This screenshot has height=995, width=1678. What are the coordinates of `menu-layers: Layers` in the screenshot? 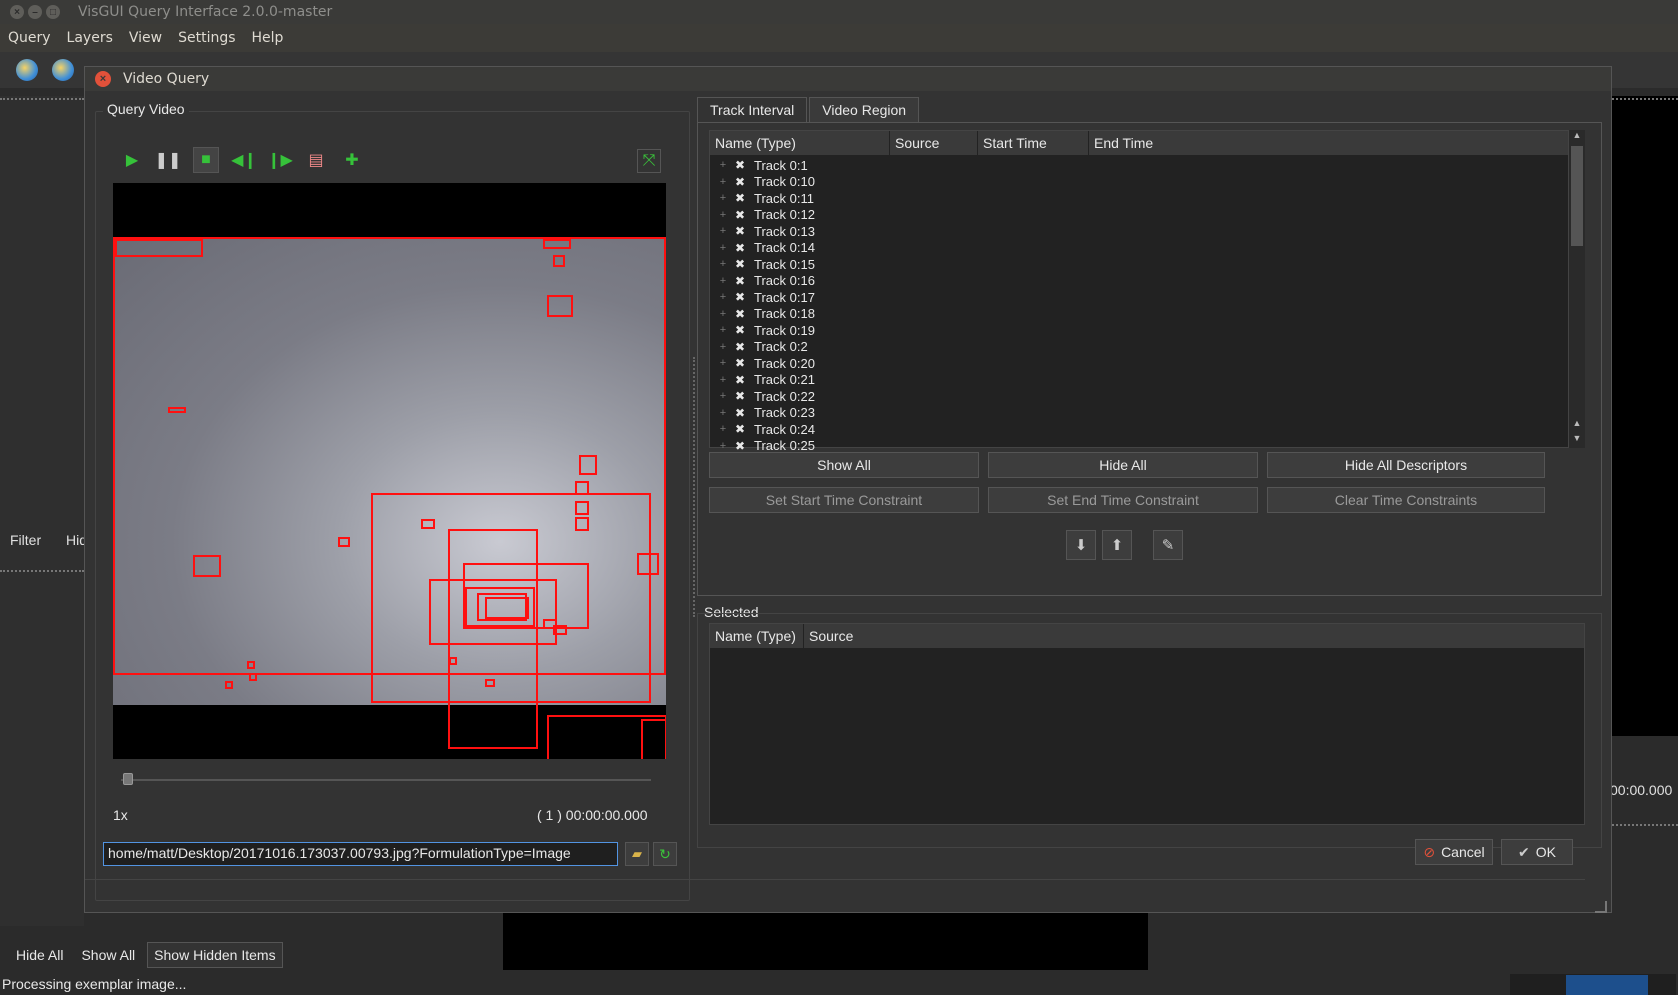 It's located at (90, 38).